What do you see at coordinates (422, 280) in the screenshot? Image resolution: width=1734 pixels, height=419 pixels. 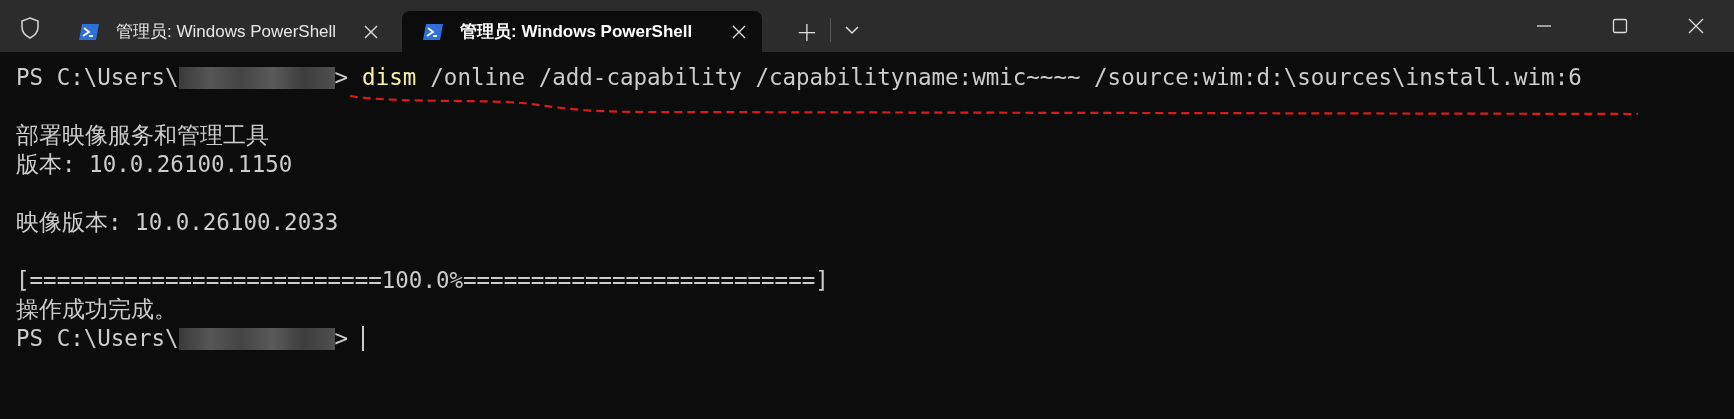 I see `output-text: [==========================100.0%==========================]` at bounding box center [422, 280].